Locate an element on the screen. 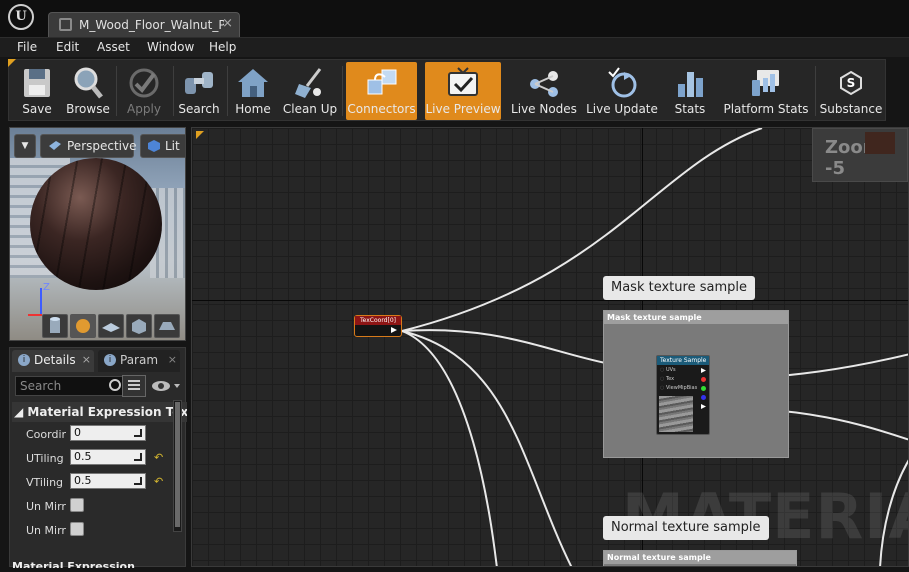 The width and height of the screenshot is (909, 572). home-button: Home is located at coordinates (253, 91).